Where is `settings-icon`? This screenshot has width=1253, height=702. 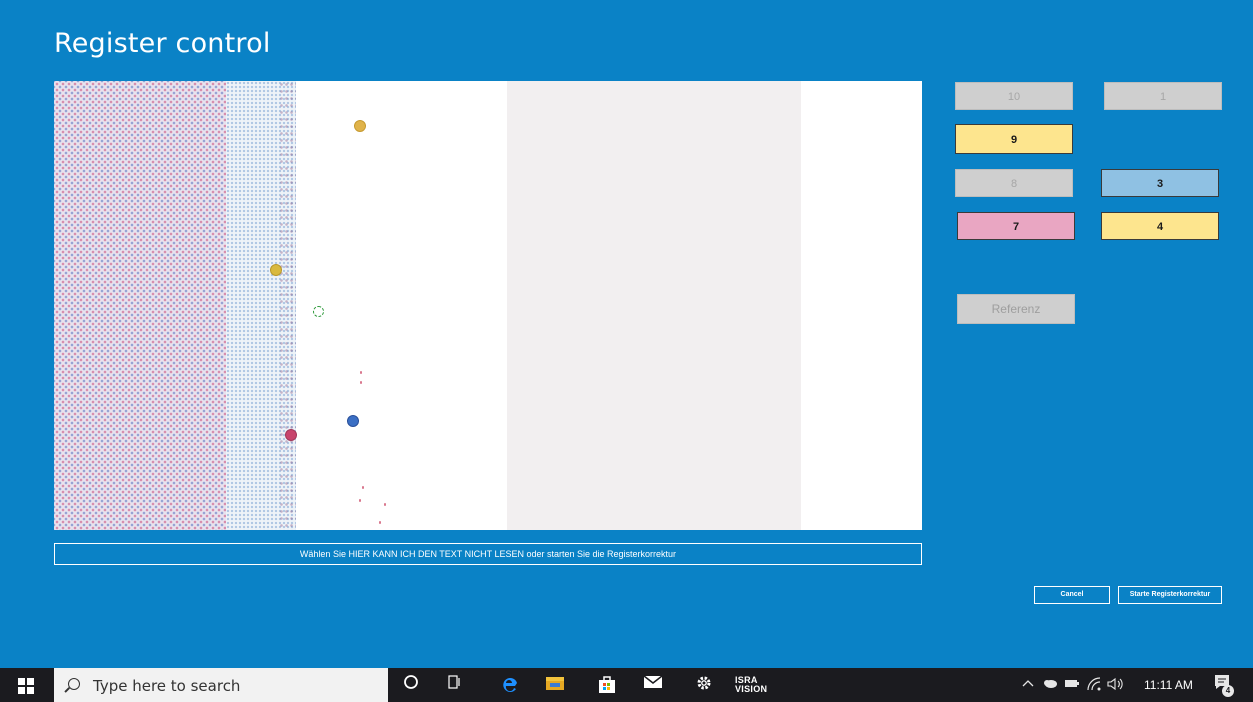 settings-icon is located at coordinates (704, 685).